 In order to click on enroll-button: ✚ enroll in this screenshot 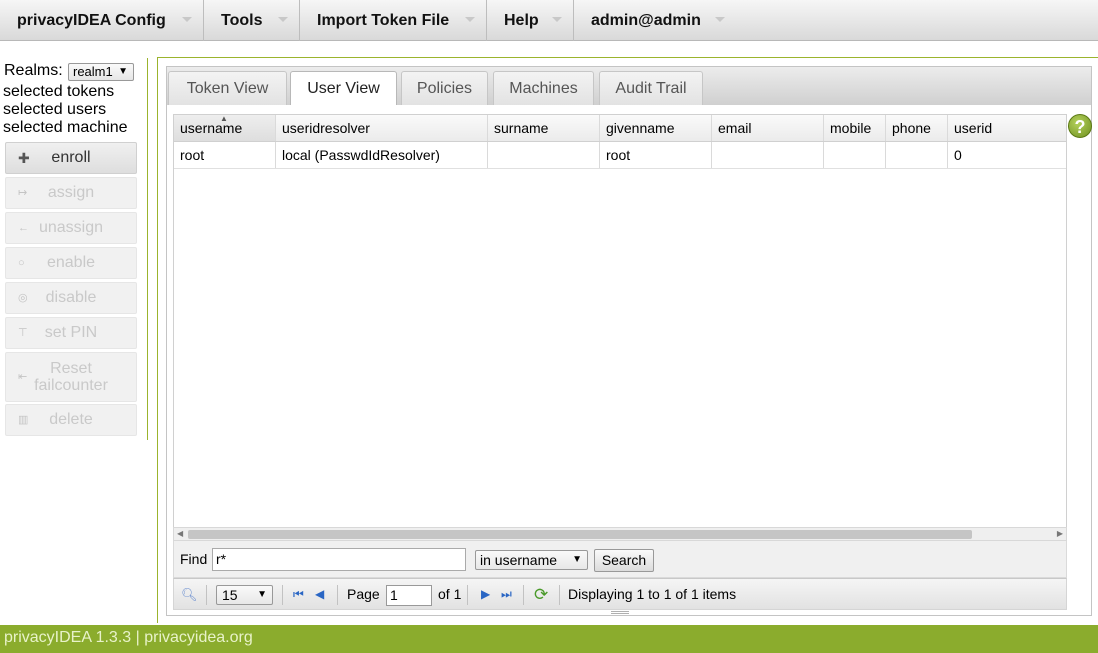, I will do `click(71, 158)`.